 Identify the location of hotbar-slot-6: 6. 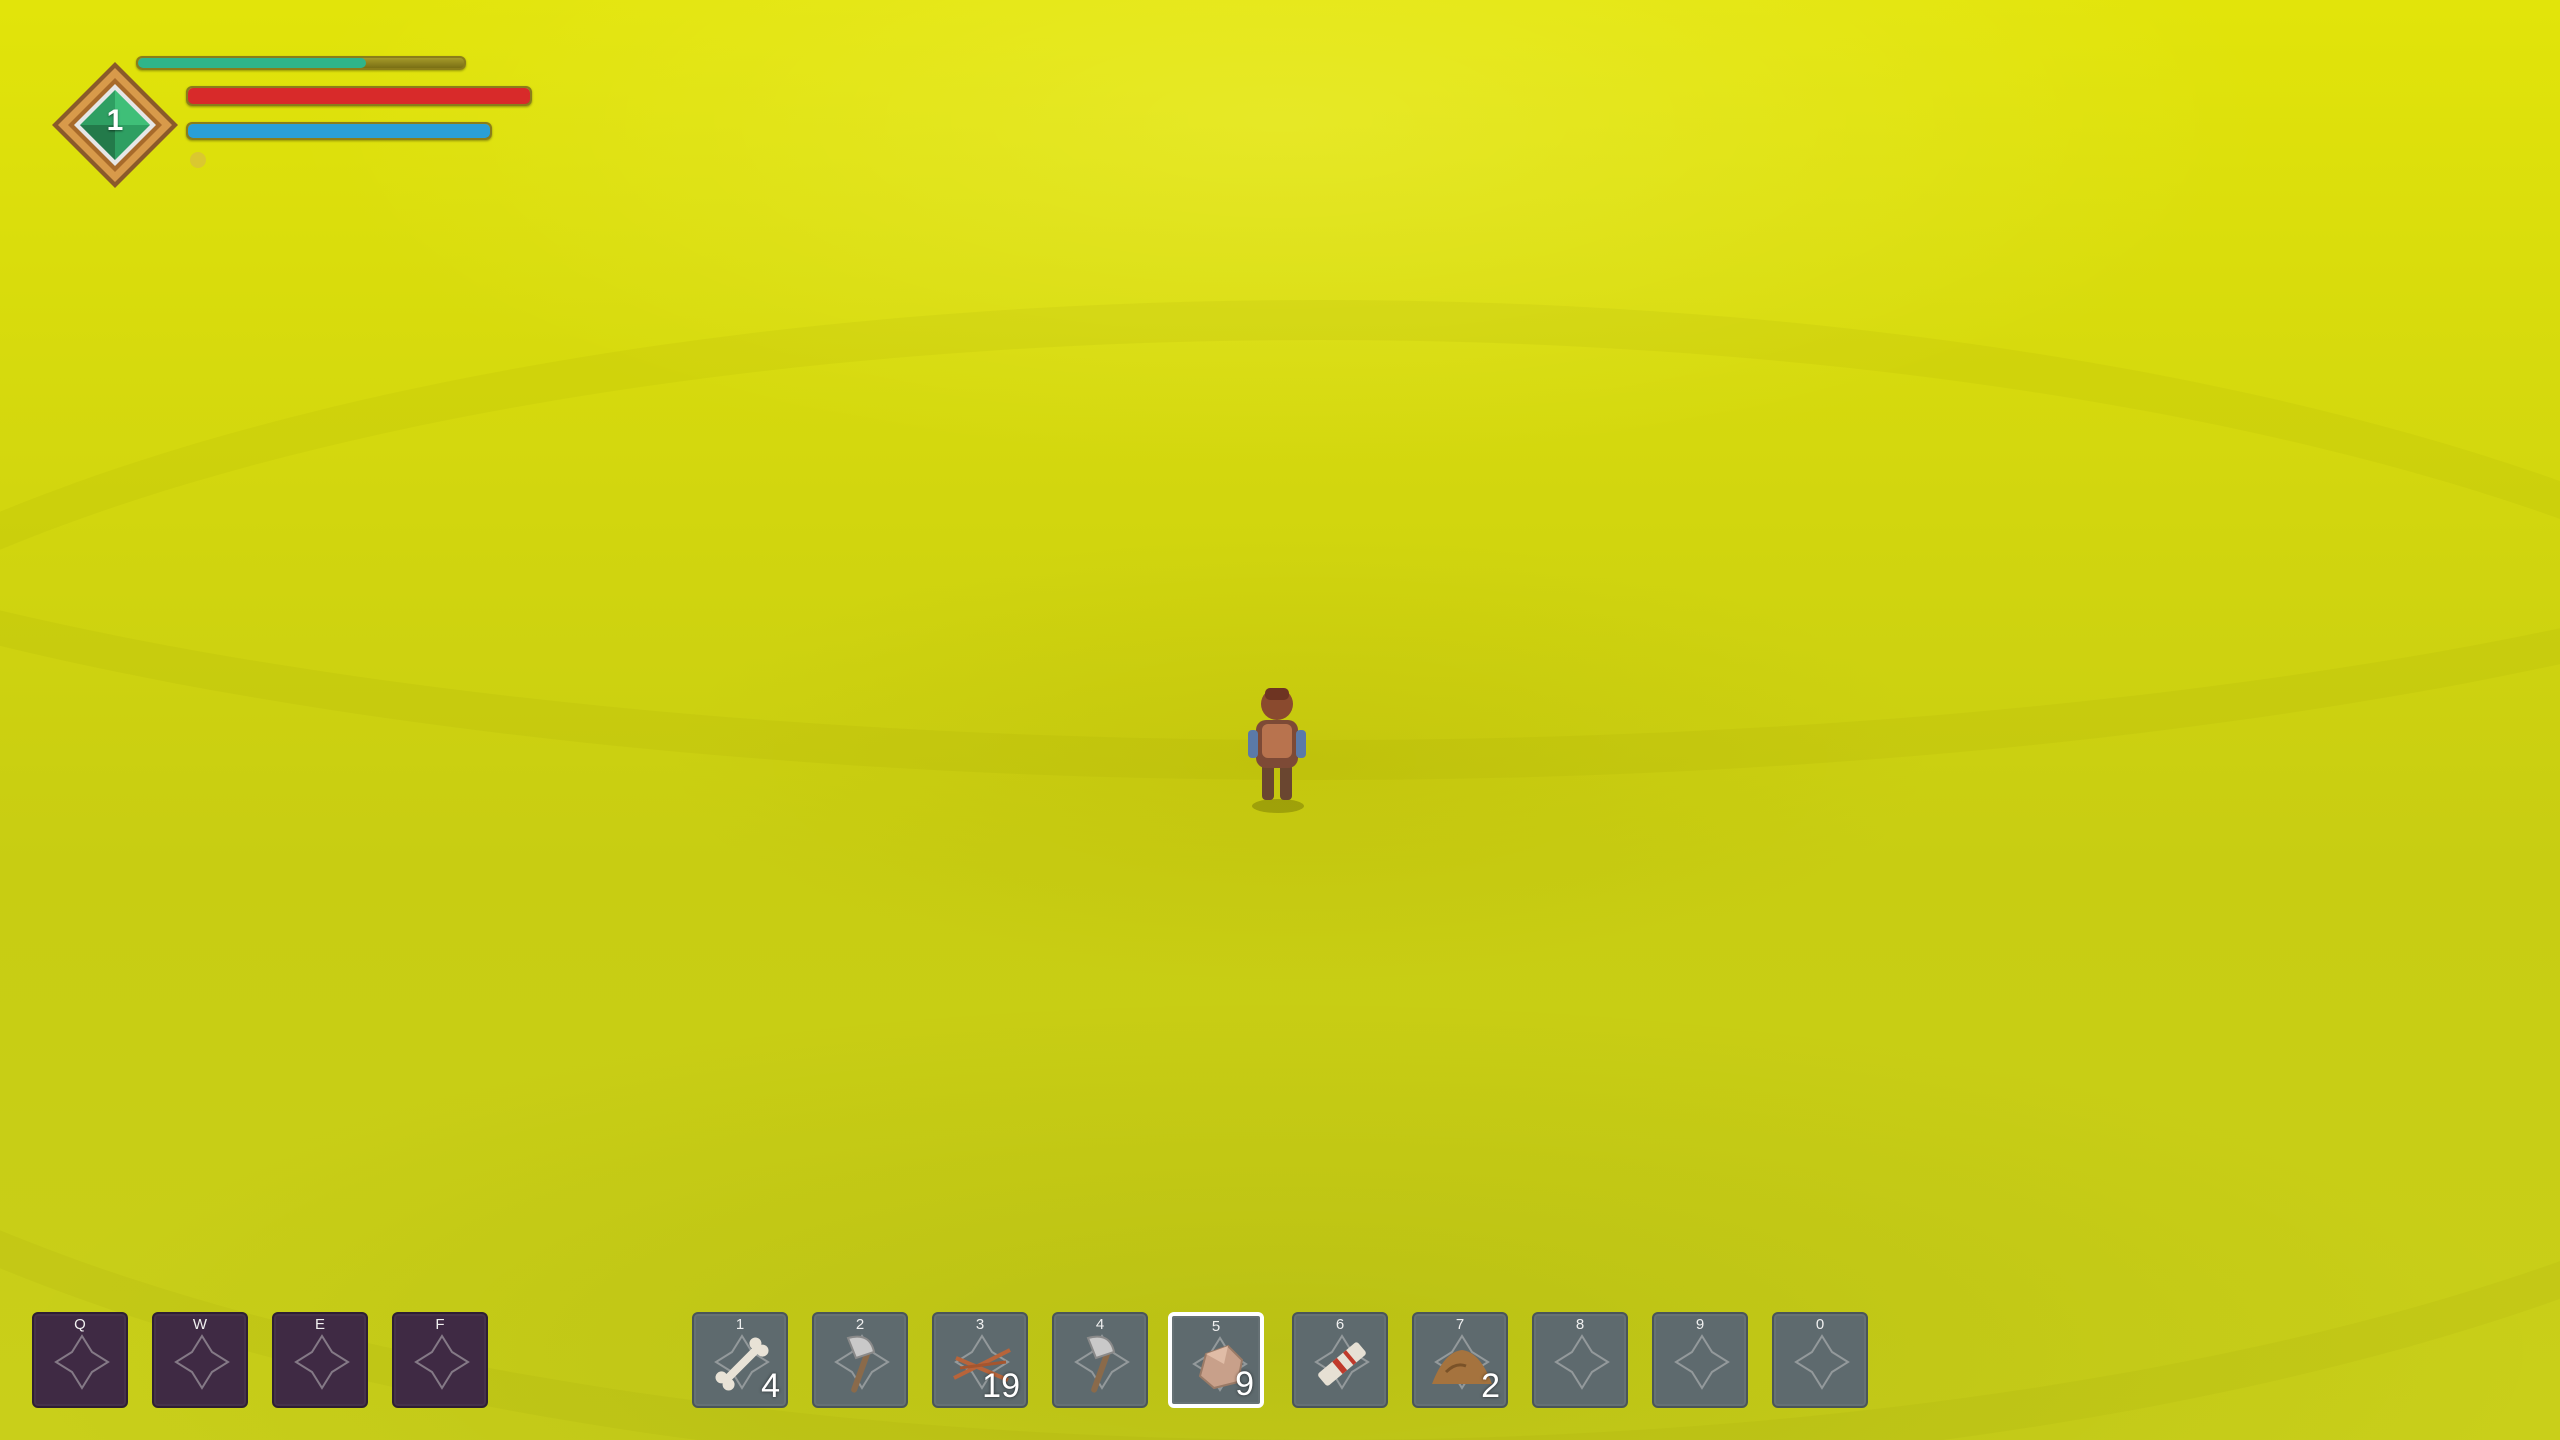
(1340, 1360).